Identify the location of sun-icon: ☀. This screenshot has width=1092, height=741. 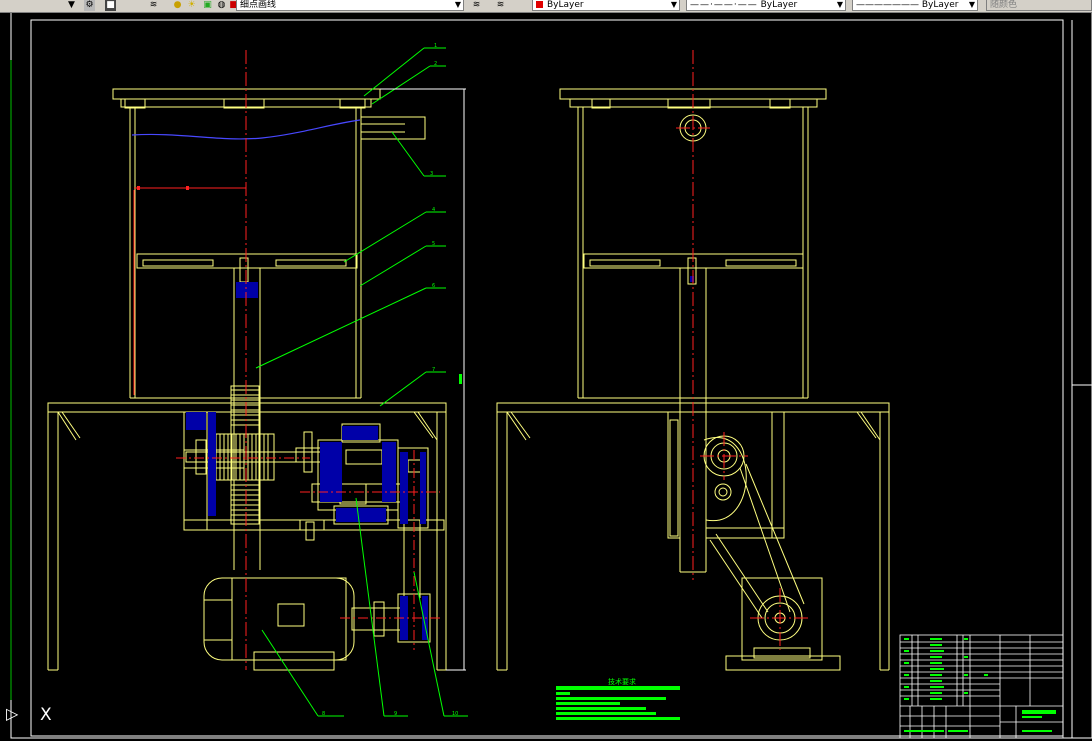
(191, 5).